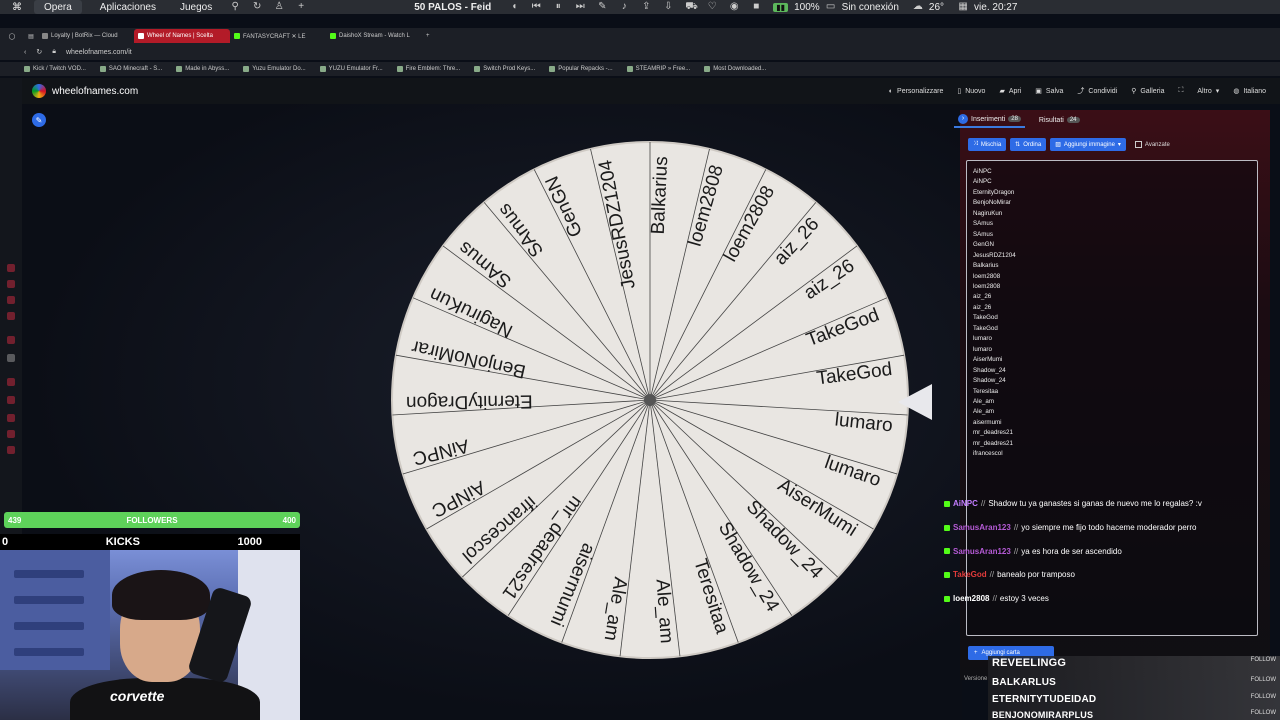 This screenshot has width=1280, height=720. Describe the element at coordinates (994, 245) in the screenshot. I see `entry-line: GenGN` at that location.